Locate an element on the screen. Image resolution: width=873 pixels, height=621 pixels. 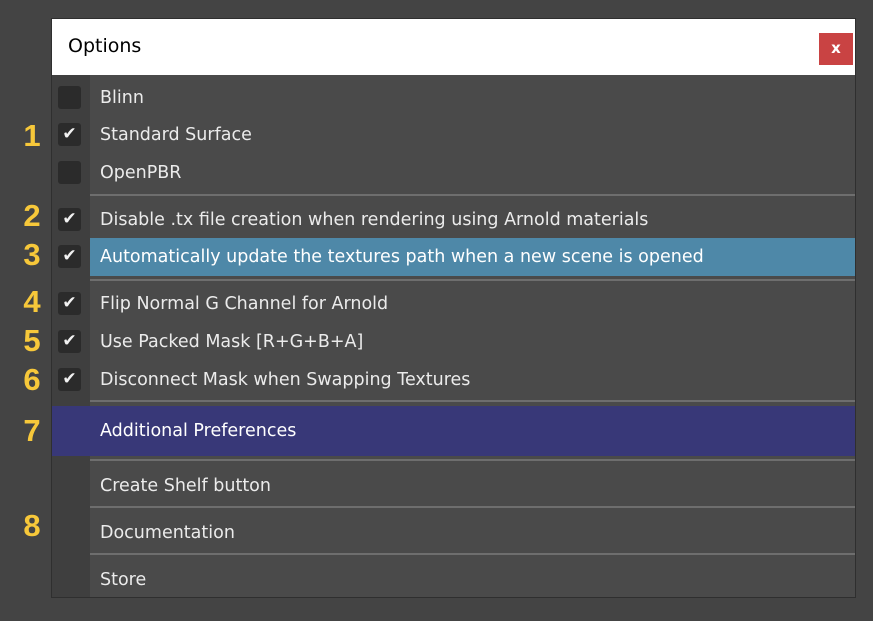
option-openpbr: OpenPBR is located at coordinates (472, 173).